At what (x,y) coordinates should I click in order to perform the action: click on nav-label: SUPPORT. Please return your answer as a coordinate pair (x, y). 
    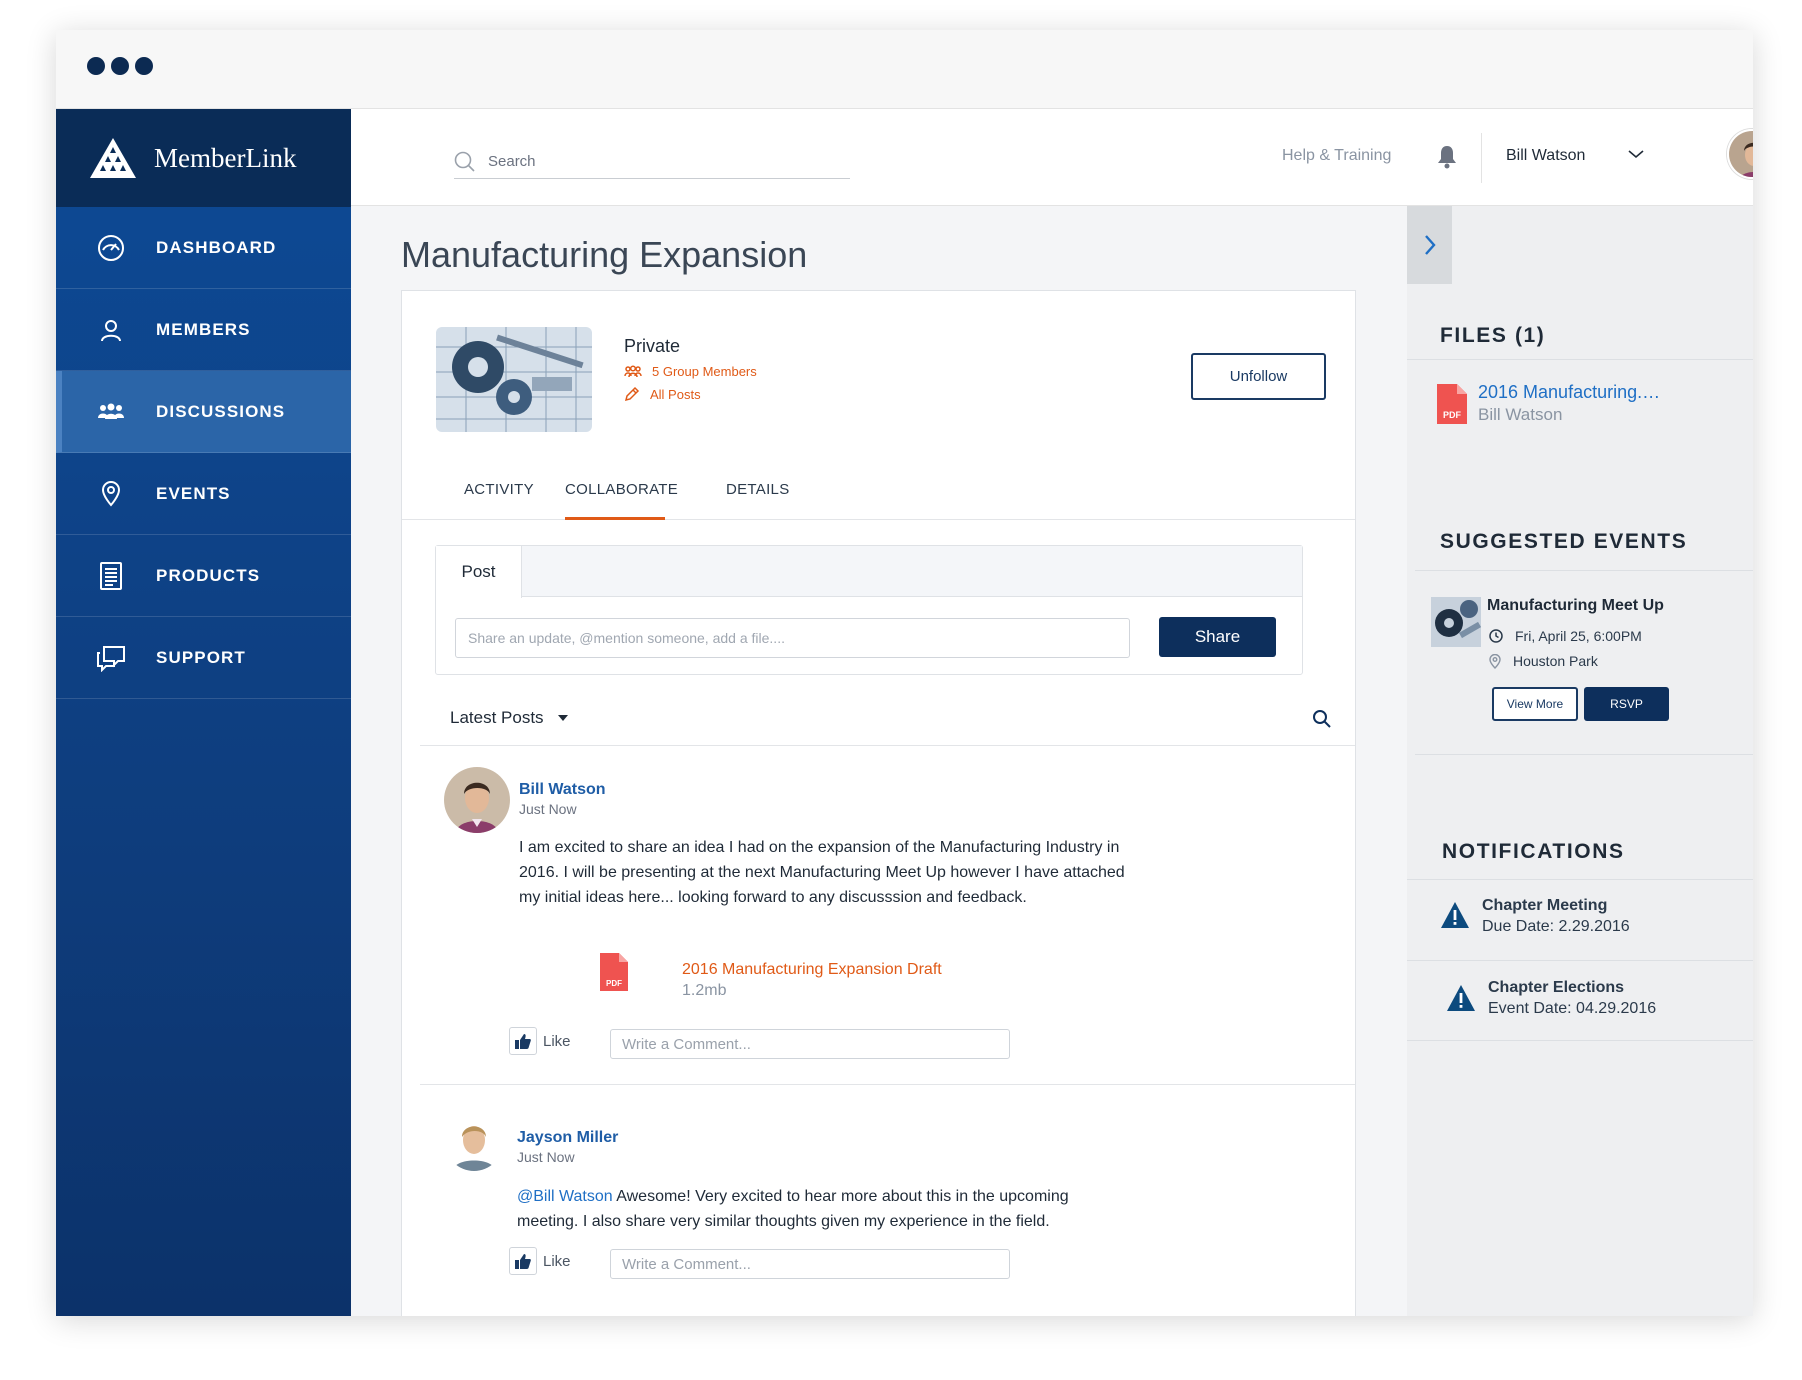
    Looking at the image, I should click on (201, 657).